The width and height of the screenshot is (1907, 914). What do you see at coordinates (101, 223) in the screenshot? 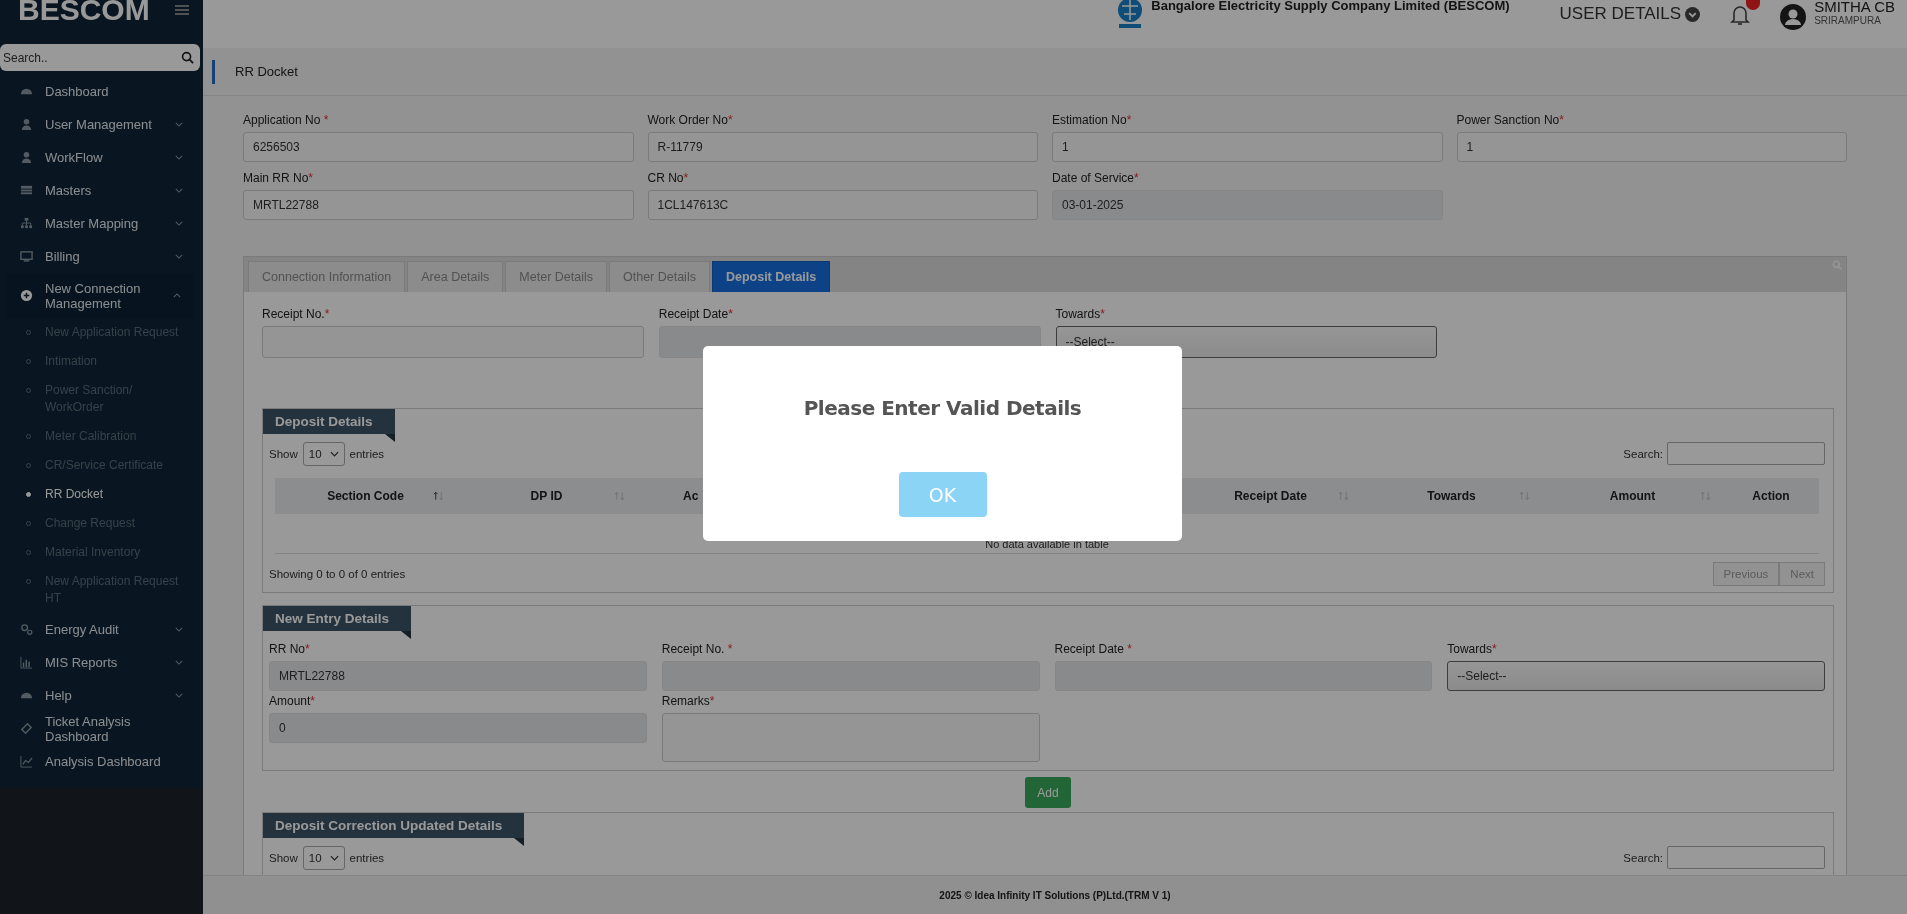
I see `sidebar-item: Master Mapping` at bounding box center [101, 223].